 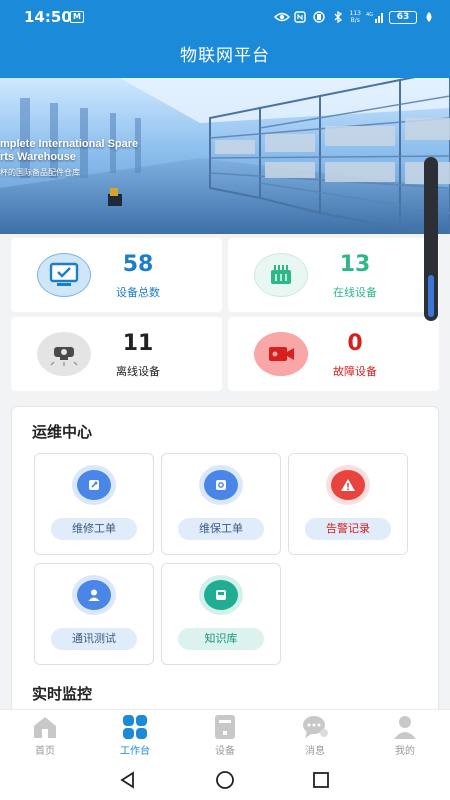 What do you see at coordinates (135, 727) in the screenshot?
I see `workbench-icon` at bounding box center [135, 727].